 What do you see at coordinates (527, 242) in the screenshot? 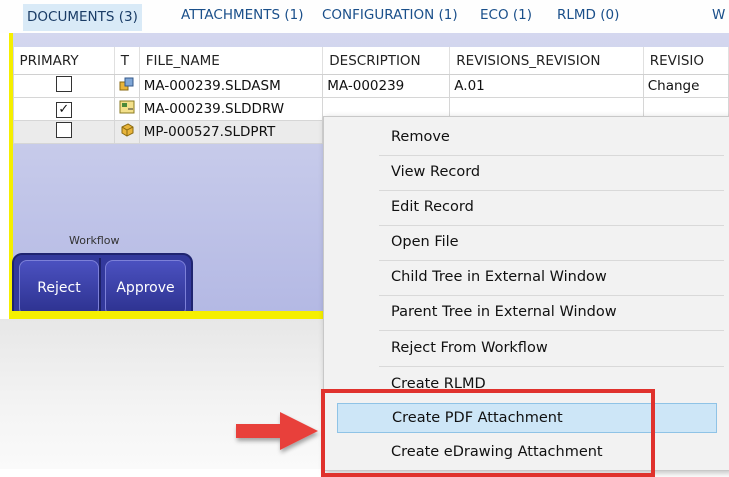
I see `menu-item-open-file: Open File` at bounding box center [527, 242].